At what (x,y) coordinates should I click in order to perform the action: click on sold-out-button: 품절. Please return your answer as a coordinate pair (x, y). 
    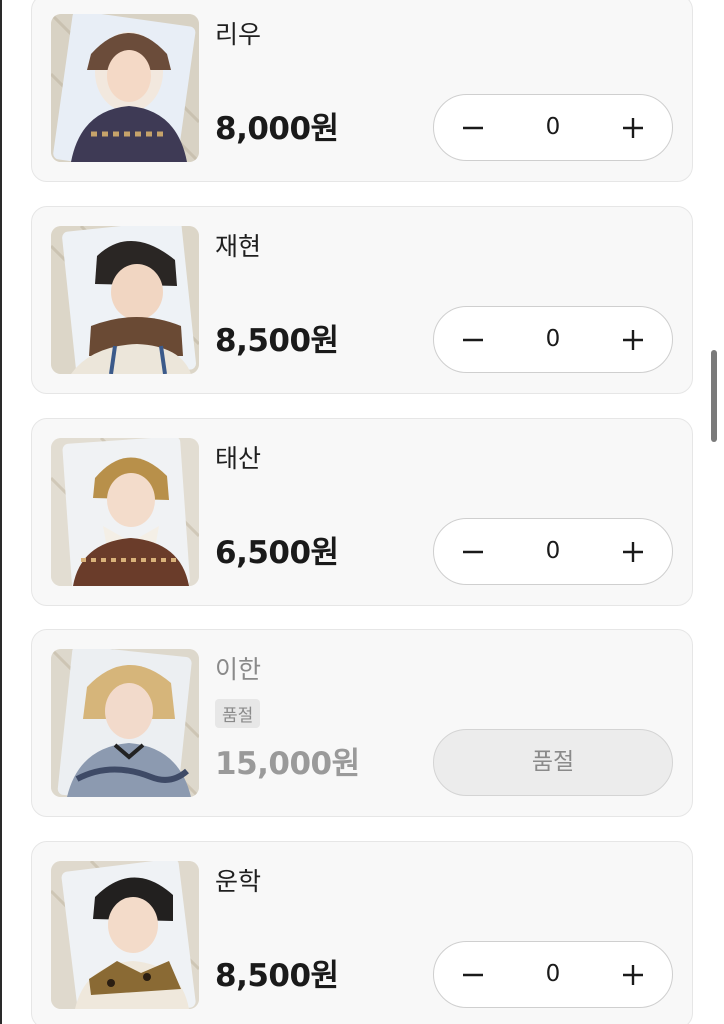
    Looking at the image, I should click on (553, 762).